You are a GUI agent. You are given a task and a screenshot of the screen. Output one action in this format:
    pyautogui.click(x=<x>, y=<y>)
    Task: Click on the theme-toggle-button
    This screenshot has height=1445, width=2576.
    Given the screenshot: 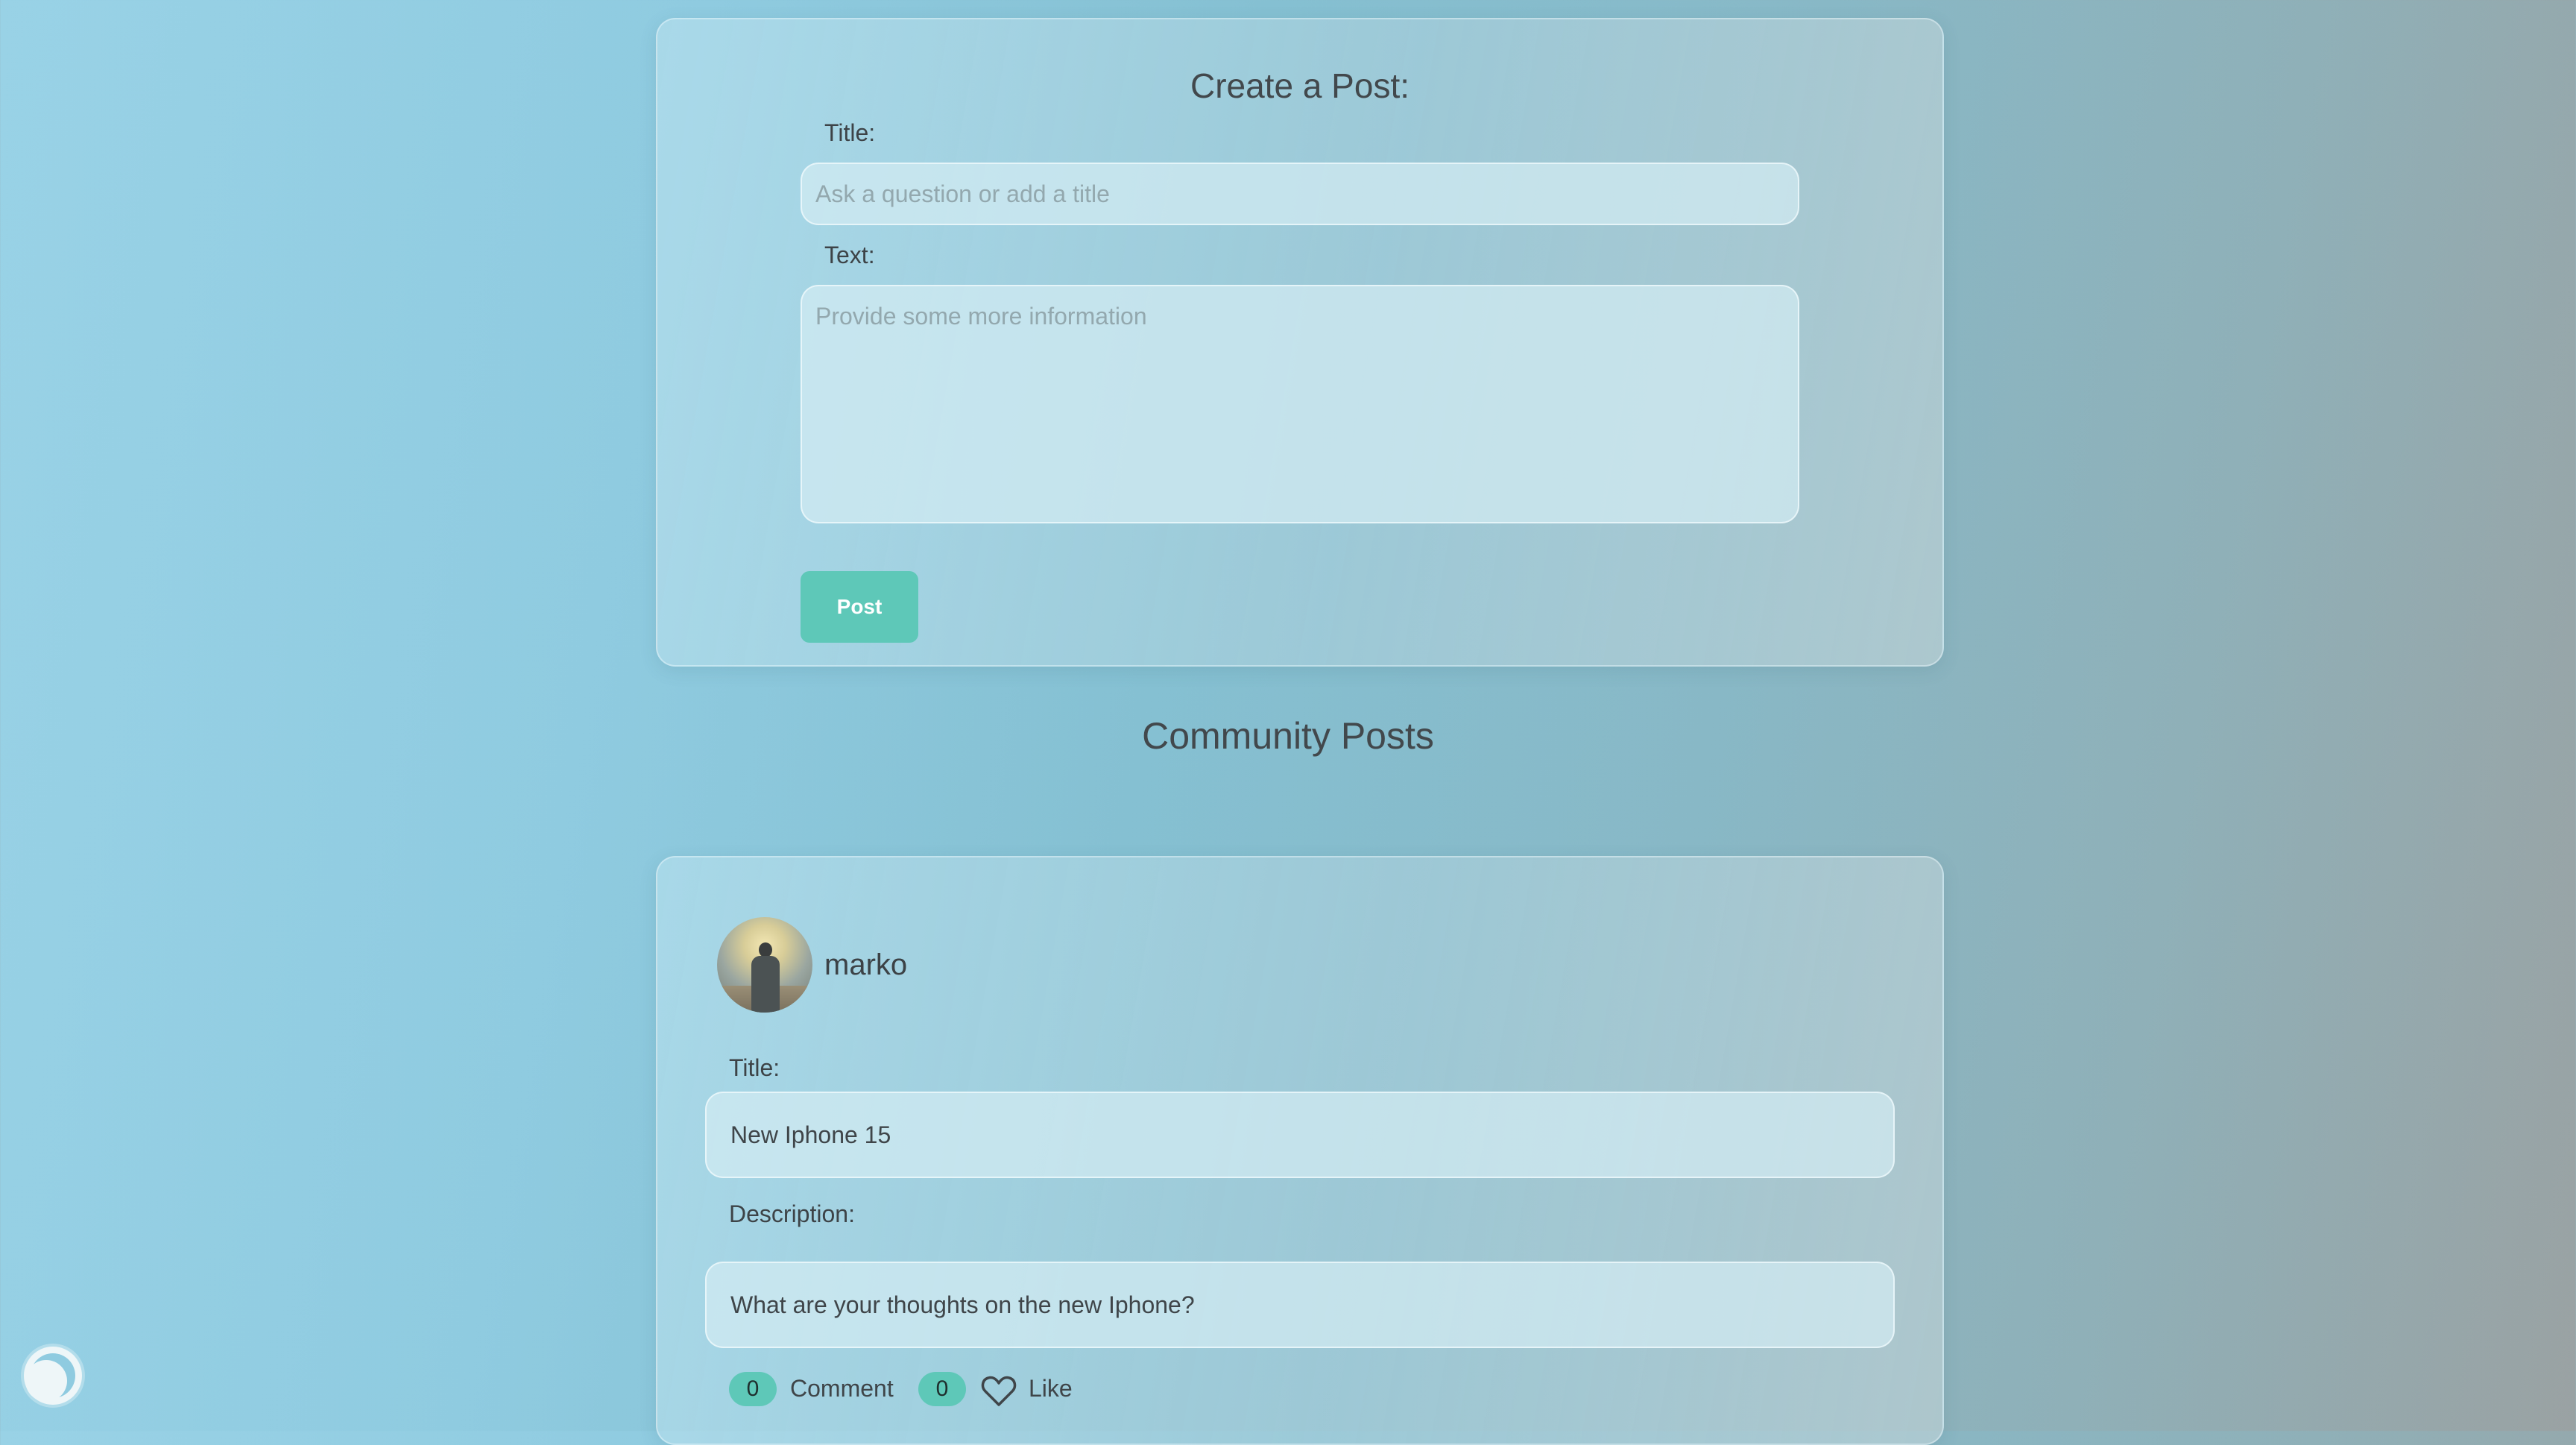 What is the action you would take?
    pyautogui.click(x=53, y=1376)
    